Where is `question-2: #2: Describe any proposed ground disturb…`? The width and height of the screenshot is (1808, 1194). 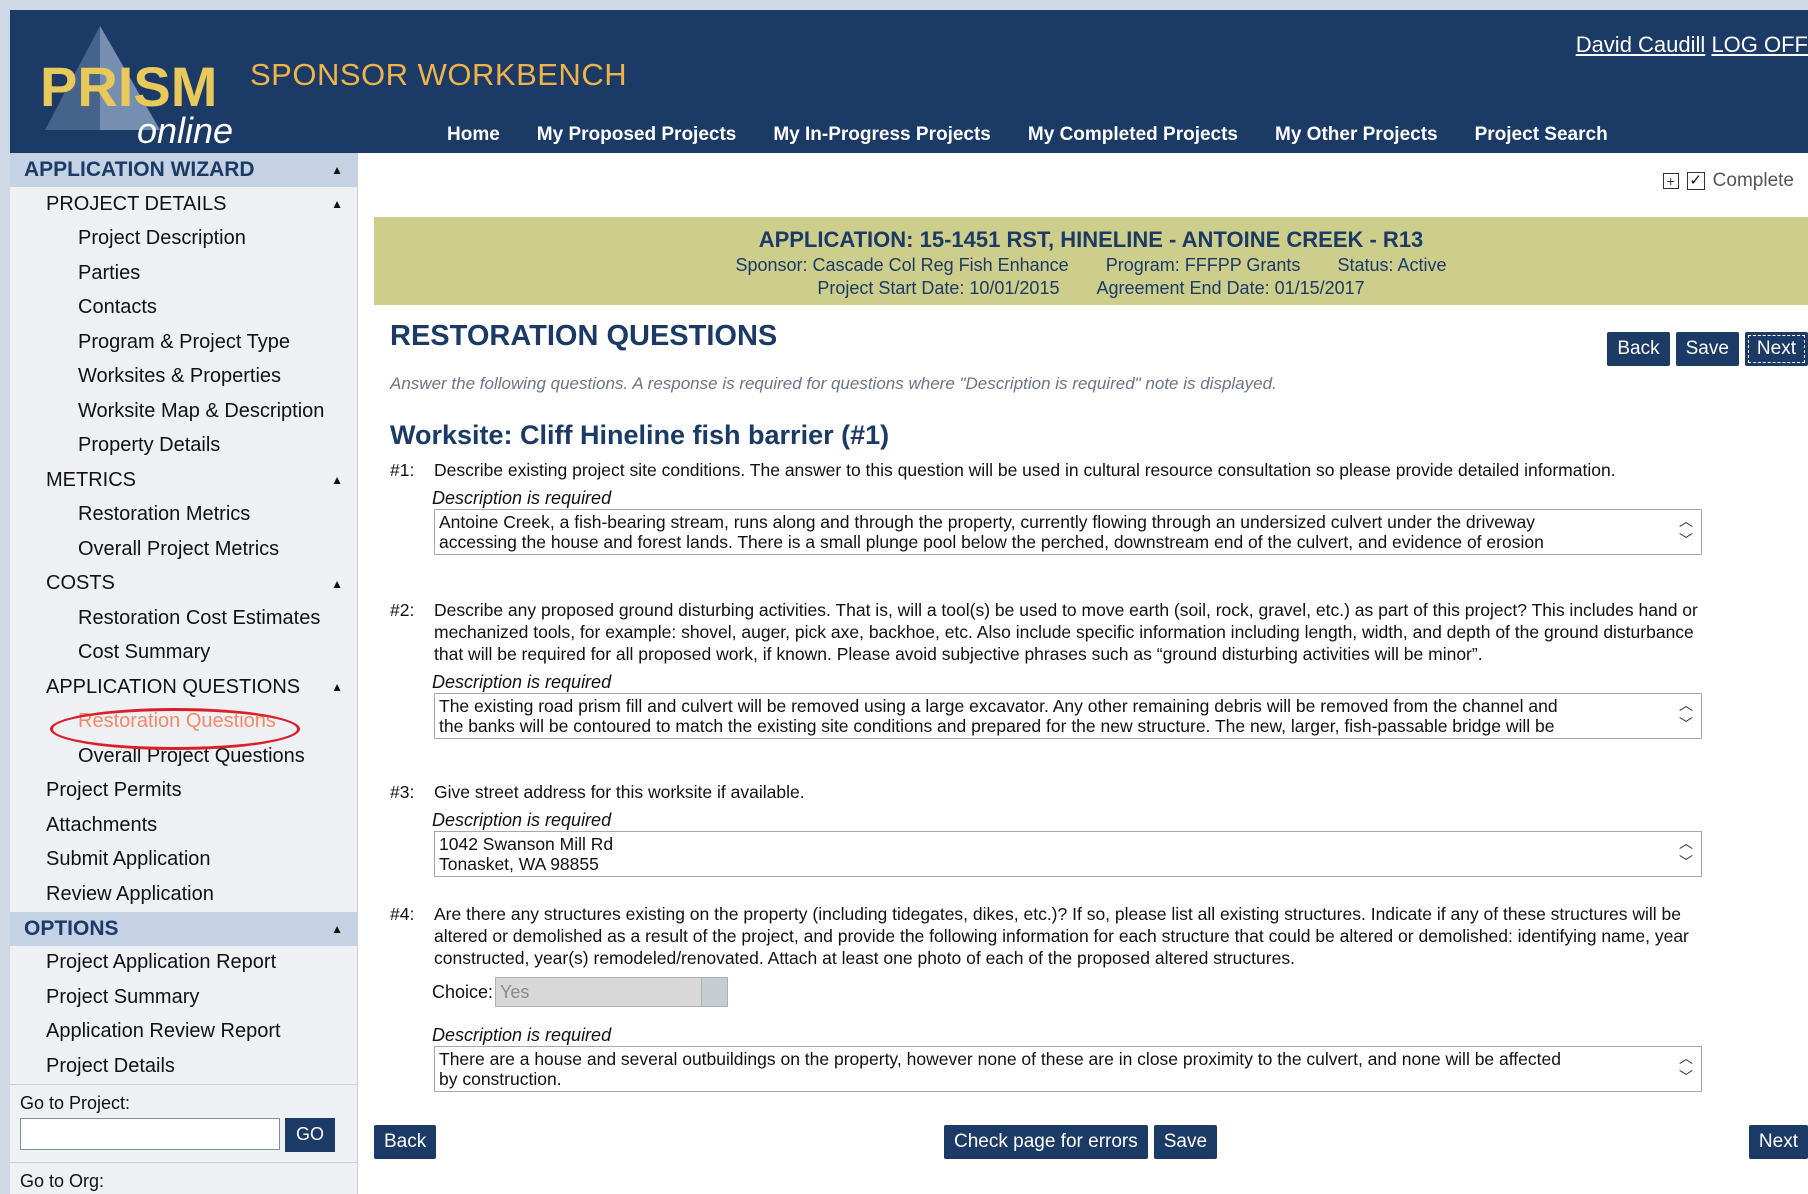
question-2: #2: Describe any proposed ground disturb… is located at coordinates (1055, 669).